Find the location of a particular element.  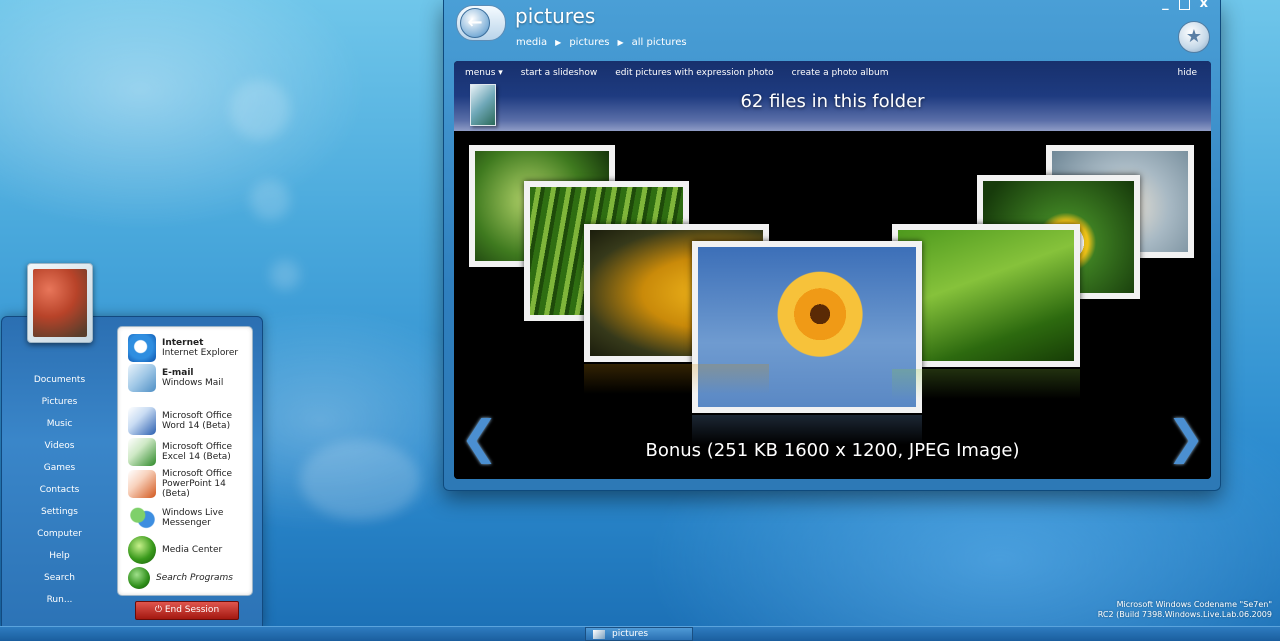

media-center-icon is located at coordinates (142, 550).